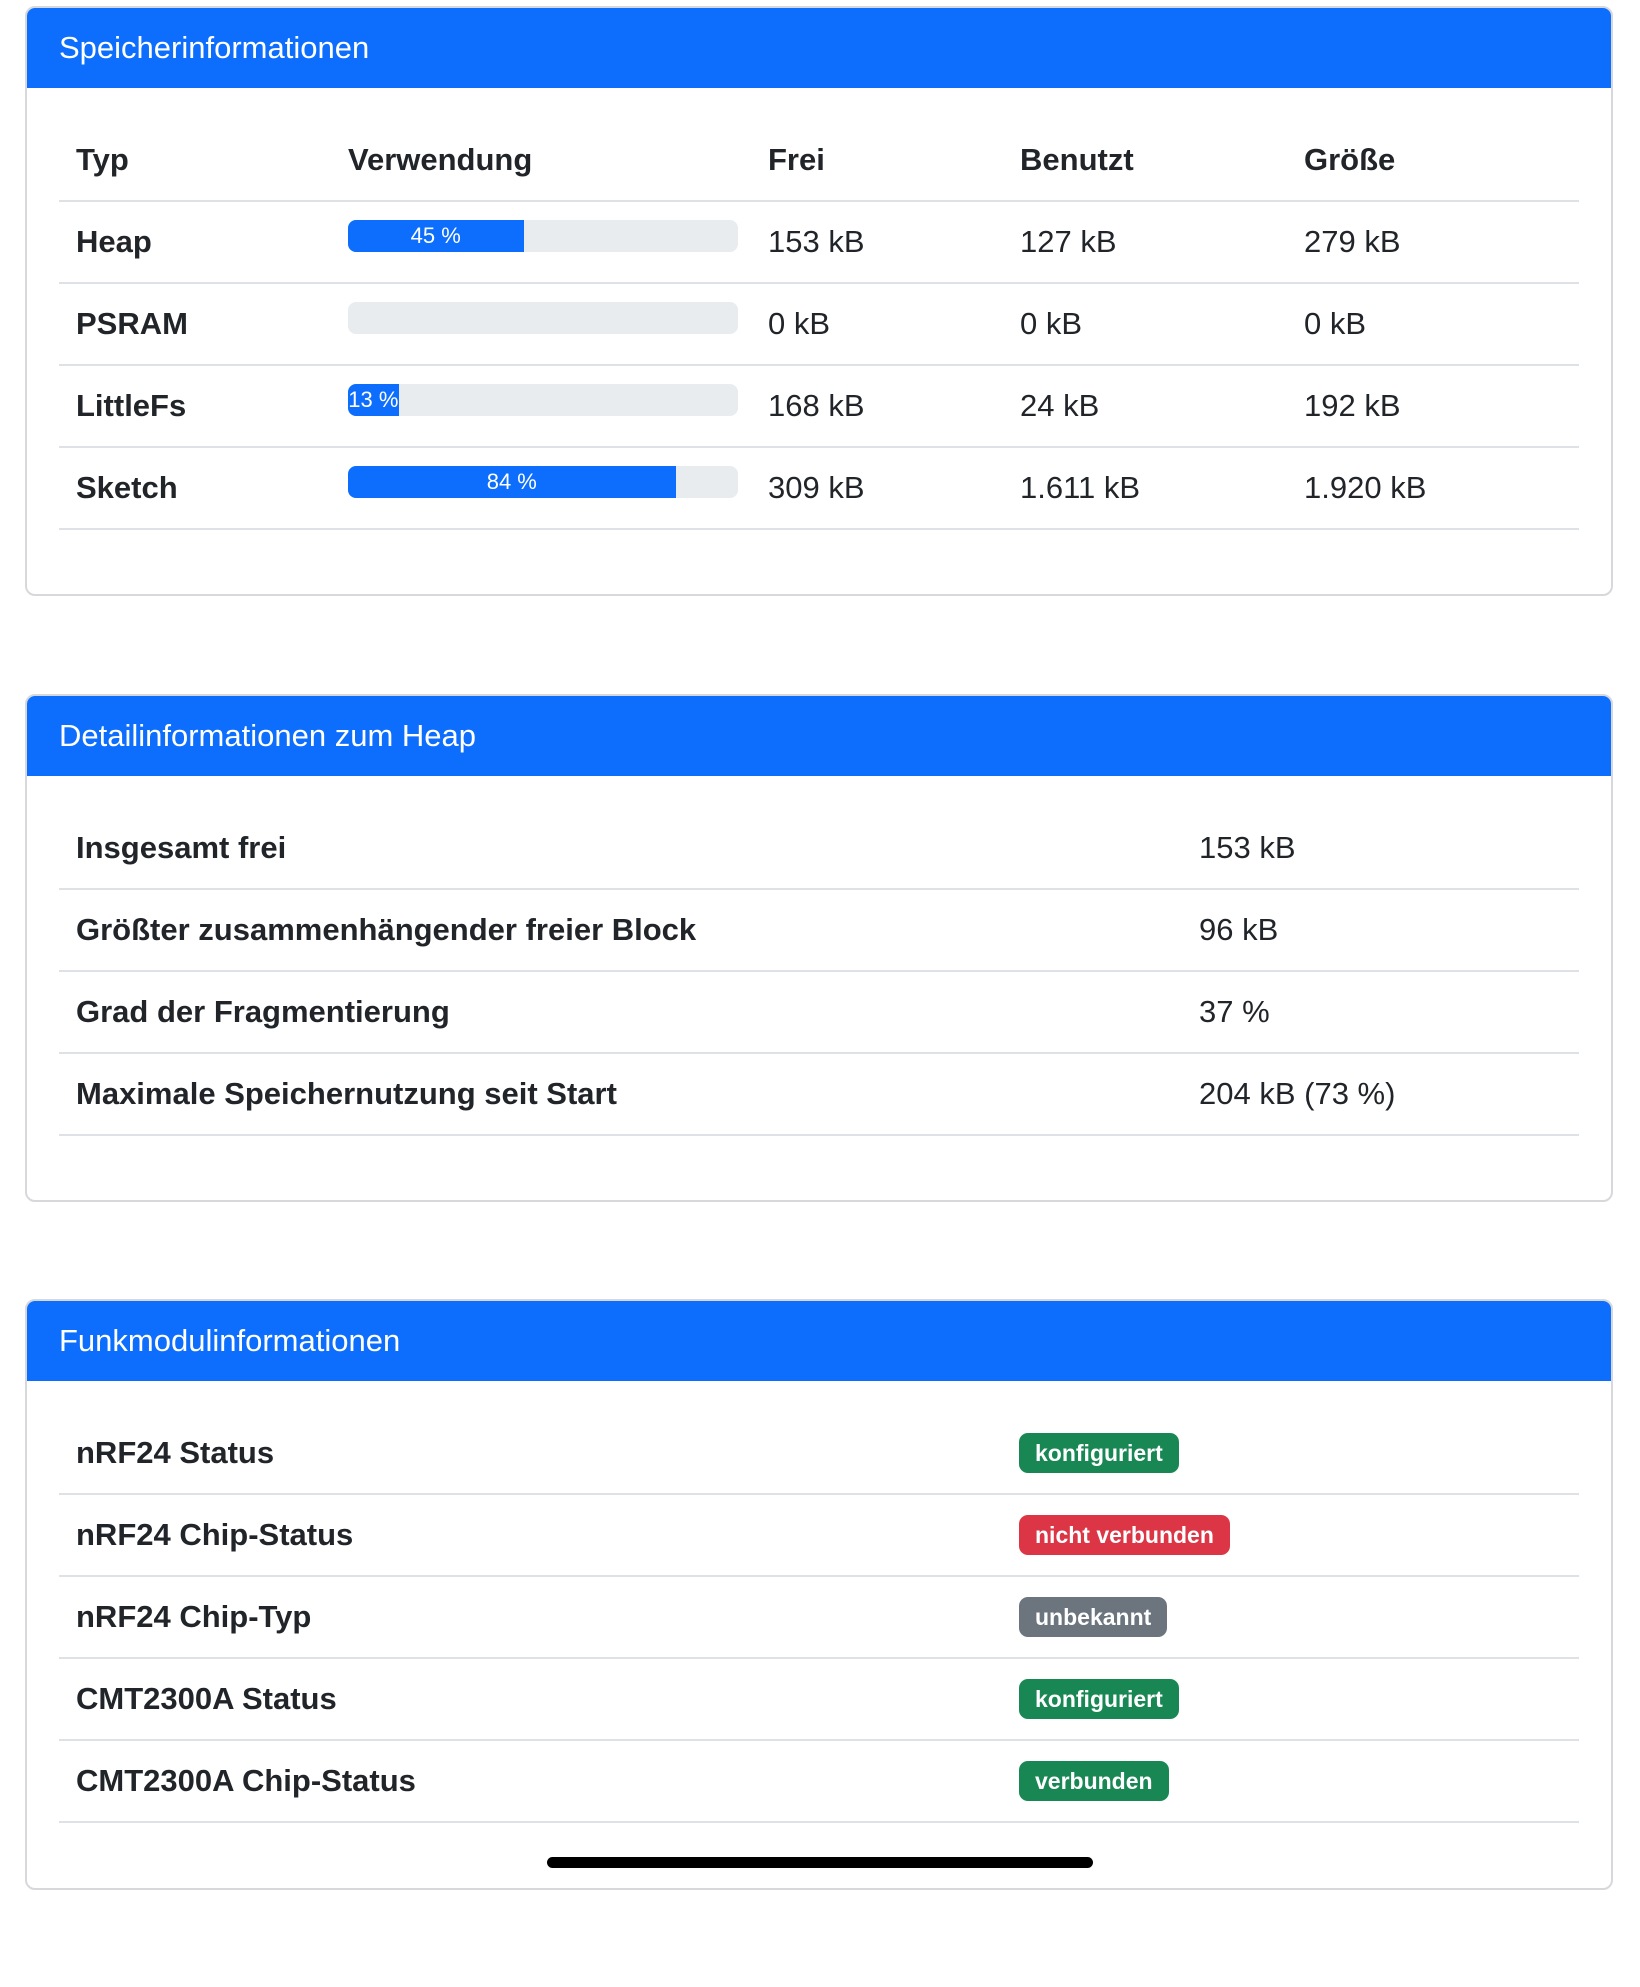 Image resolution: width=1640 pixels, height=1987 pixels. I want to click on status-badge: verbunden, so click(1094, 1781).